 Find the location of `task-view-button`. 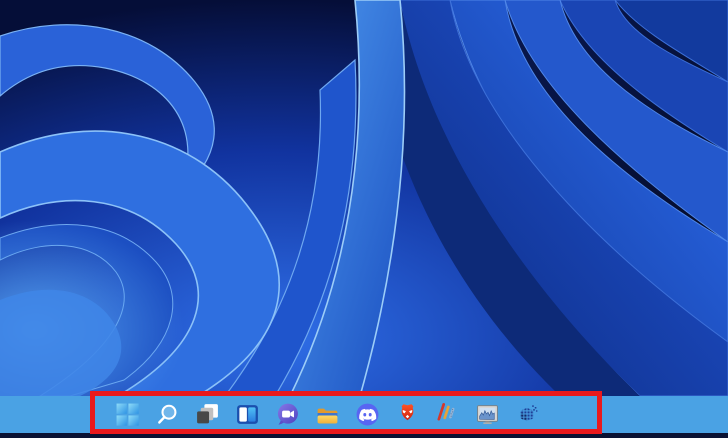

task-view-button is located at coordinates (207, 415).